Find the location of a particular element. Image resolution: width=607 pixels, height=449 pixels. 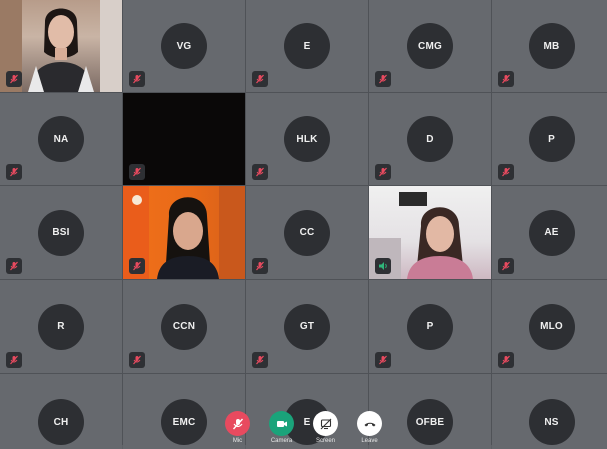

camera-toggle: Camera is located at coordinates (281, 427).